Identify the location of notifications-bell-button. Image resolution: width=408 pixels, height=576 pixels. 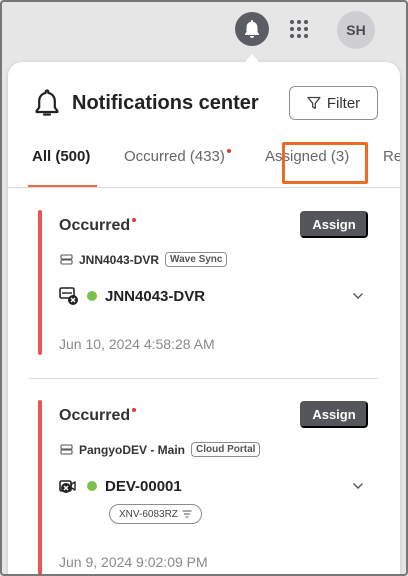
(252, 29).